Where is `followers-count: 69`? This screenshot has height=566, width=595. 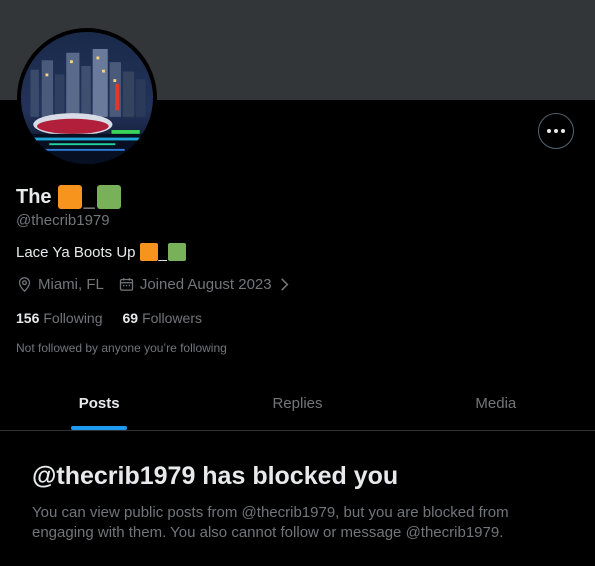
followers-count: 69 is located at coordinates (130, 318).